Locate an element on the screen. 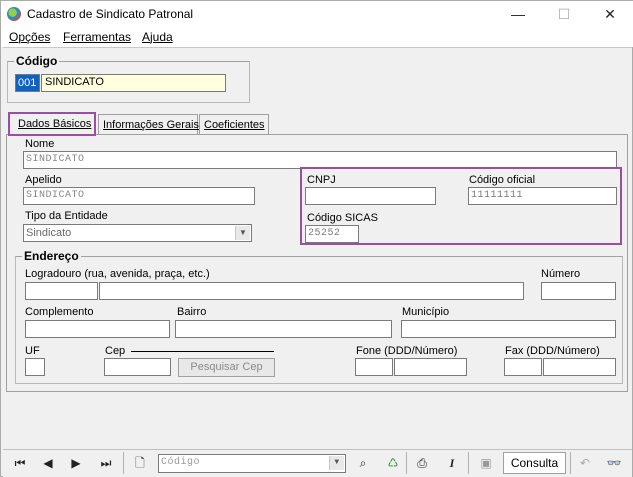 This screenshot has height=477, width=633. apelido-label: Apelido is located at coordinates (43, 180).